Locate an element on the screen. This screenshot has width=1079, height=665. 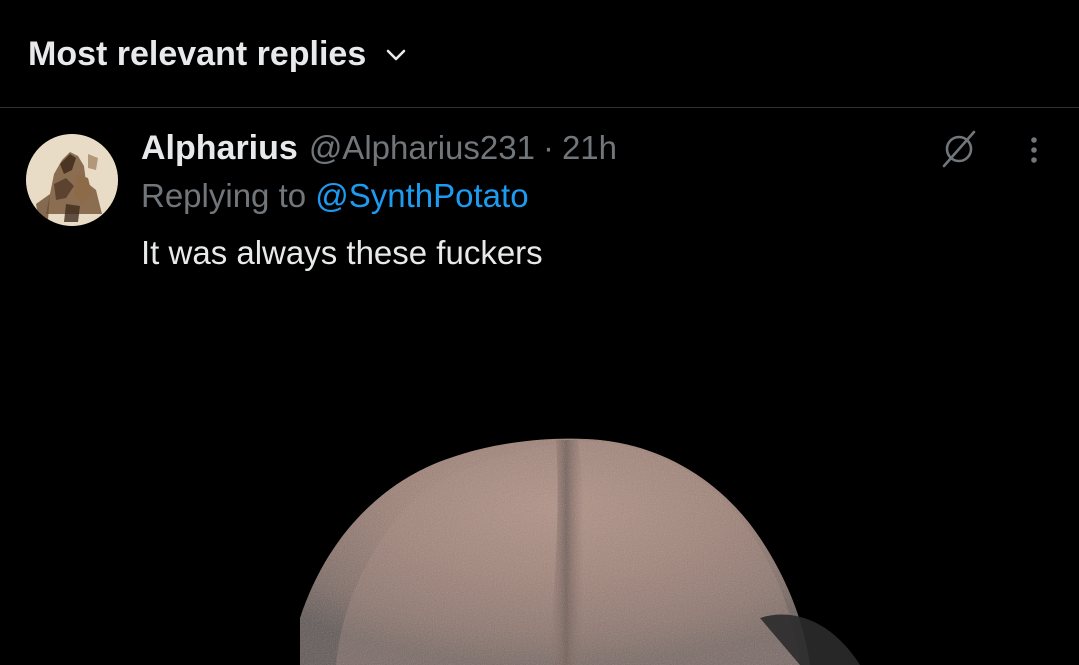
reply-sort-dropdown: Most relevant replies is located at coordinates (218, 54).